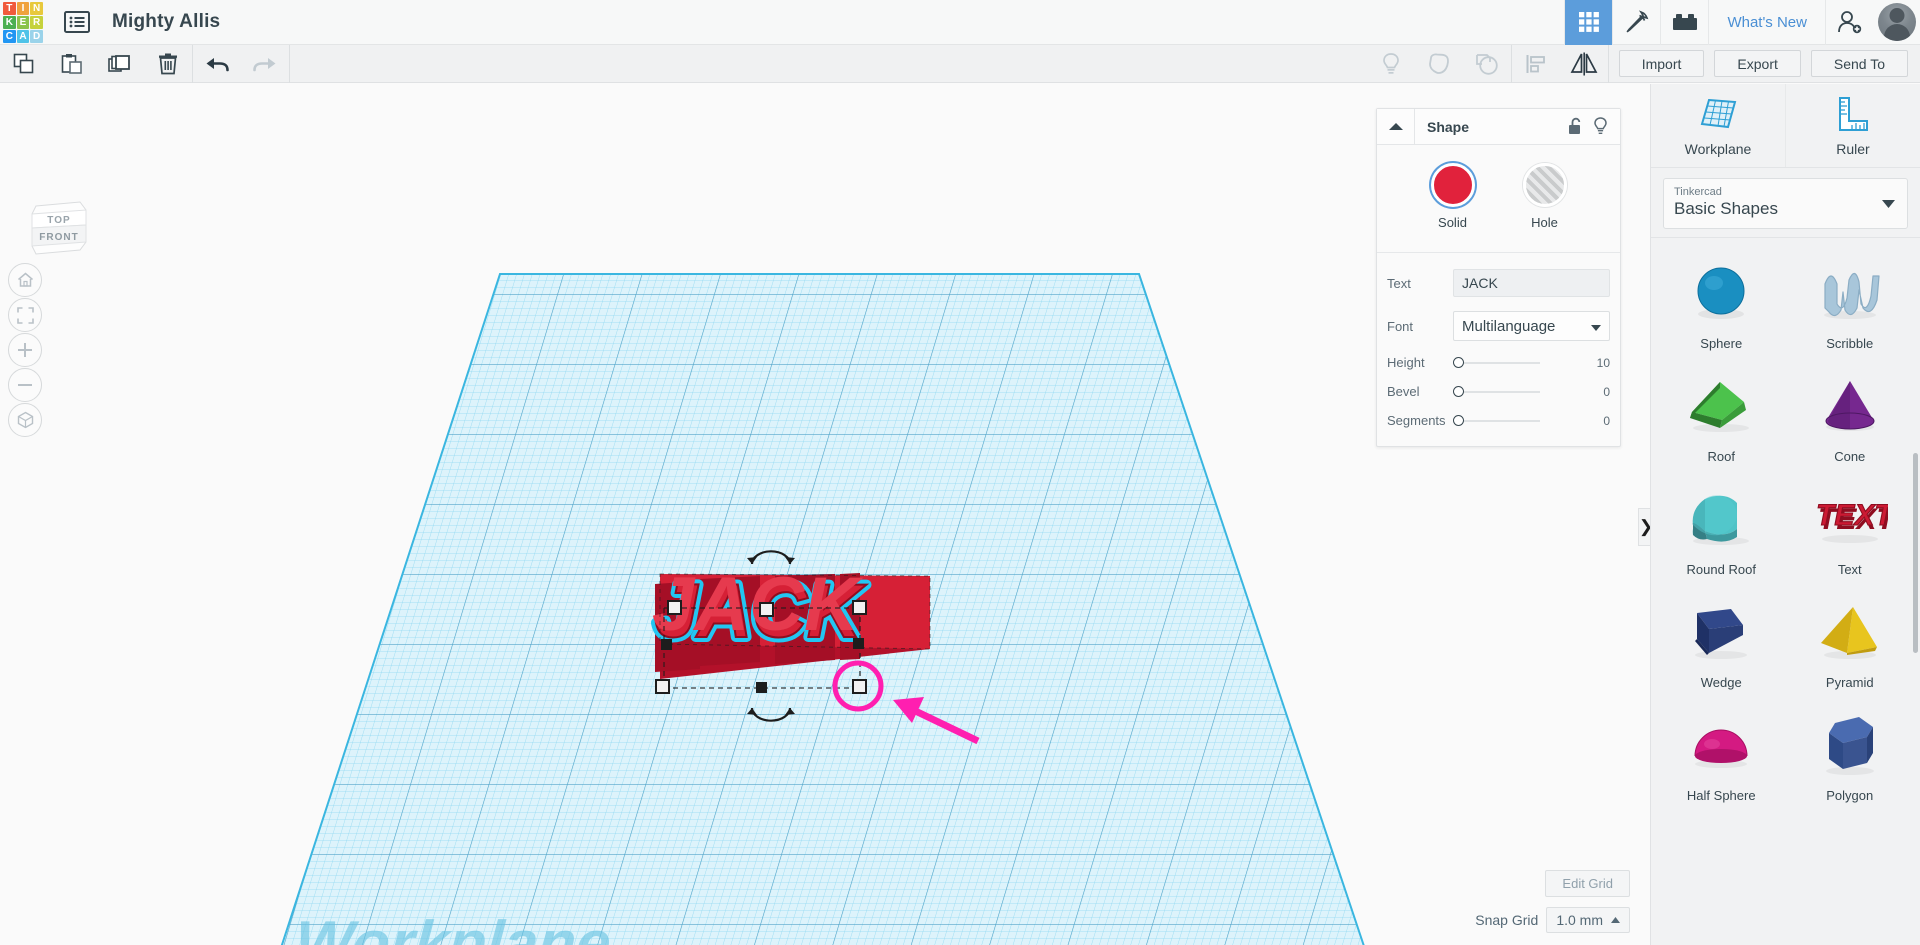 The image size is (1920, 945). What do you see at coordinates (1853, 149) in the screenshot?
I see `ruler-tool-label: Ruler` at bounding box center [1853, 149].